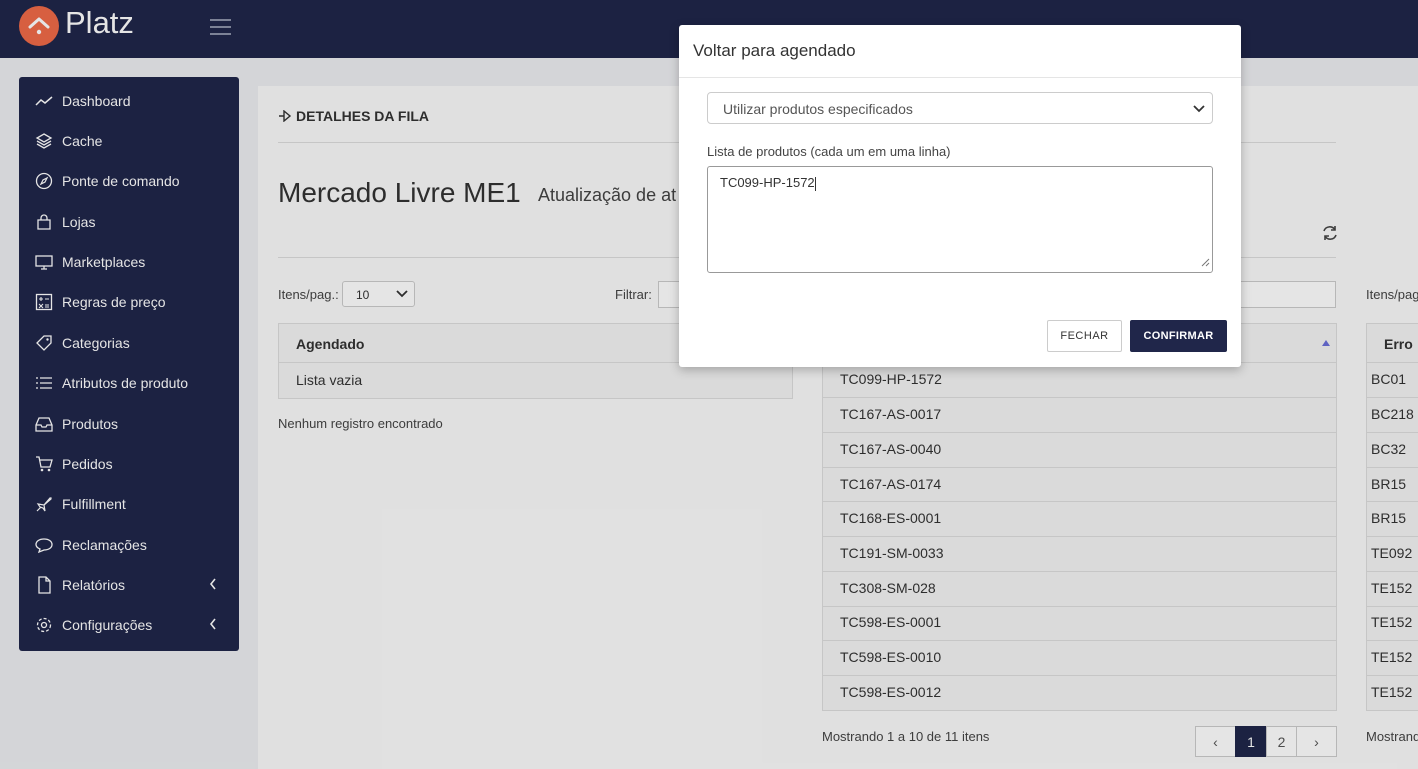  I want to click on modal-title: Voltar para agendado, so click(774, 50).